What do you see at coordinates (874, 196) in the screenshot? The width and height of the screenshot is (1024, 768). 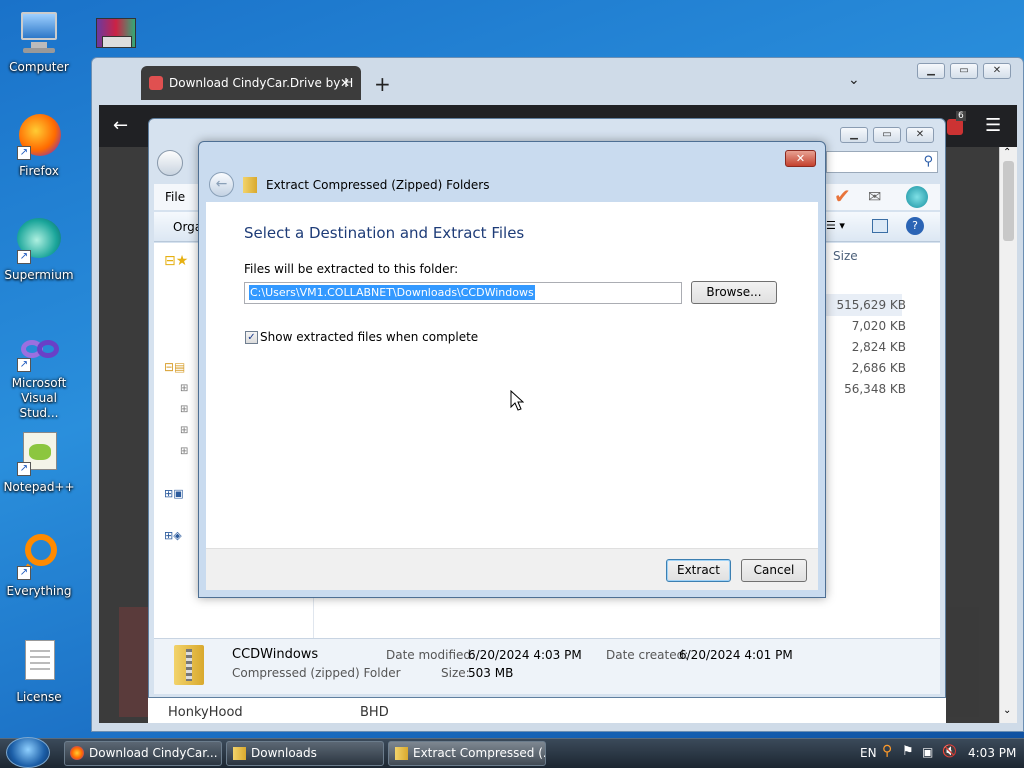 I see `mail-icon: ✉` at bounding box center [874, 196].